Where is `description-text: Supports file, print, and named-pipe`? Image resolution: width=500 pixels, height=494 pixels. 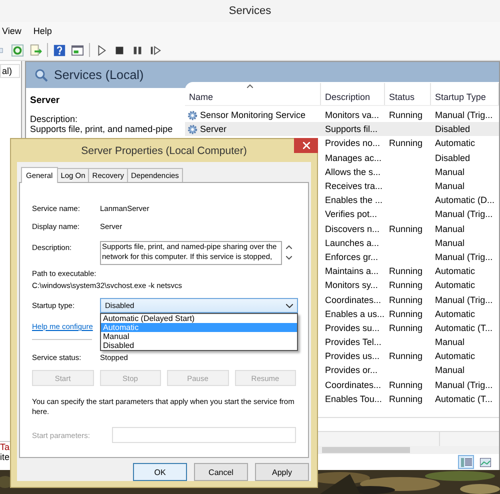 description-text: Supports file, print, and named-pipe is located at coordinates (102, 129).